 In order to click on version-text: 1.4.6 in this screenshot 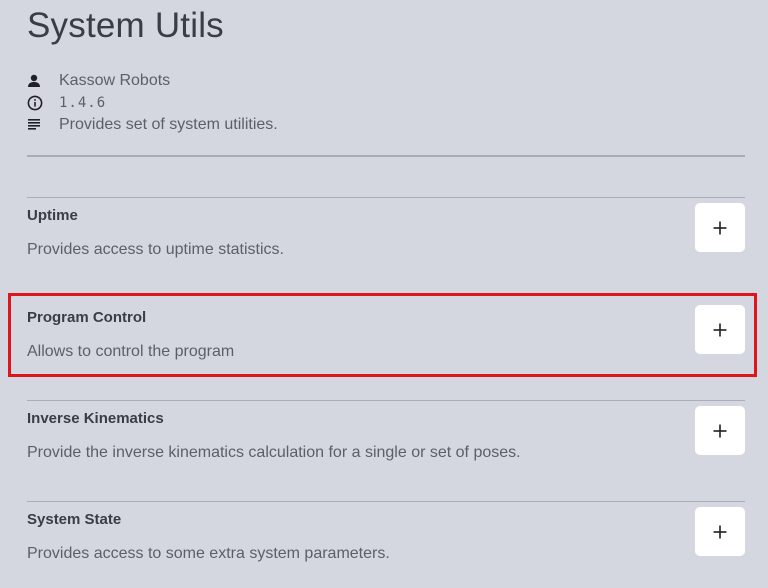, I will do `click(83, 103)`.